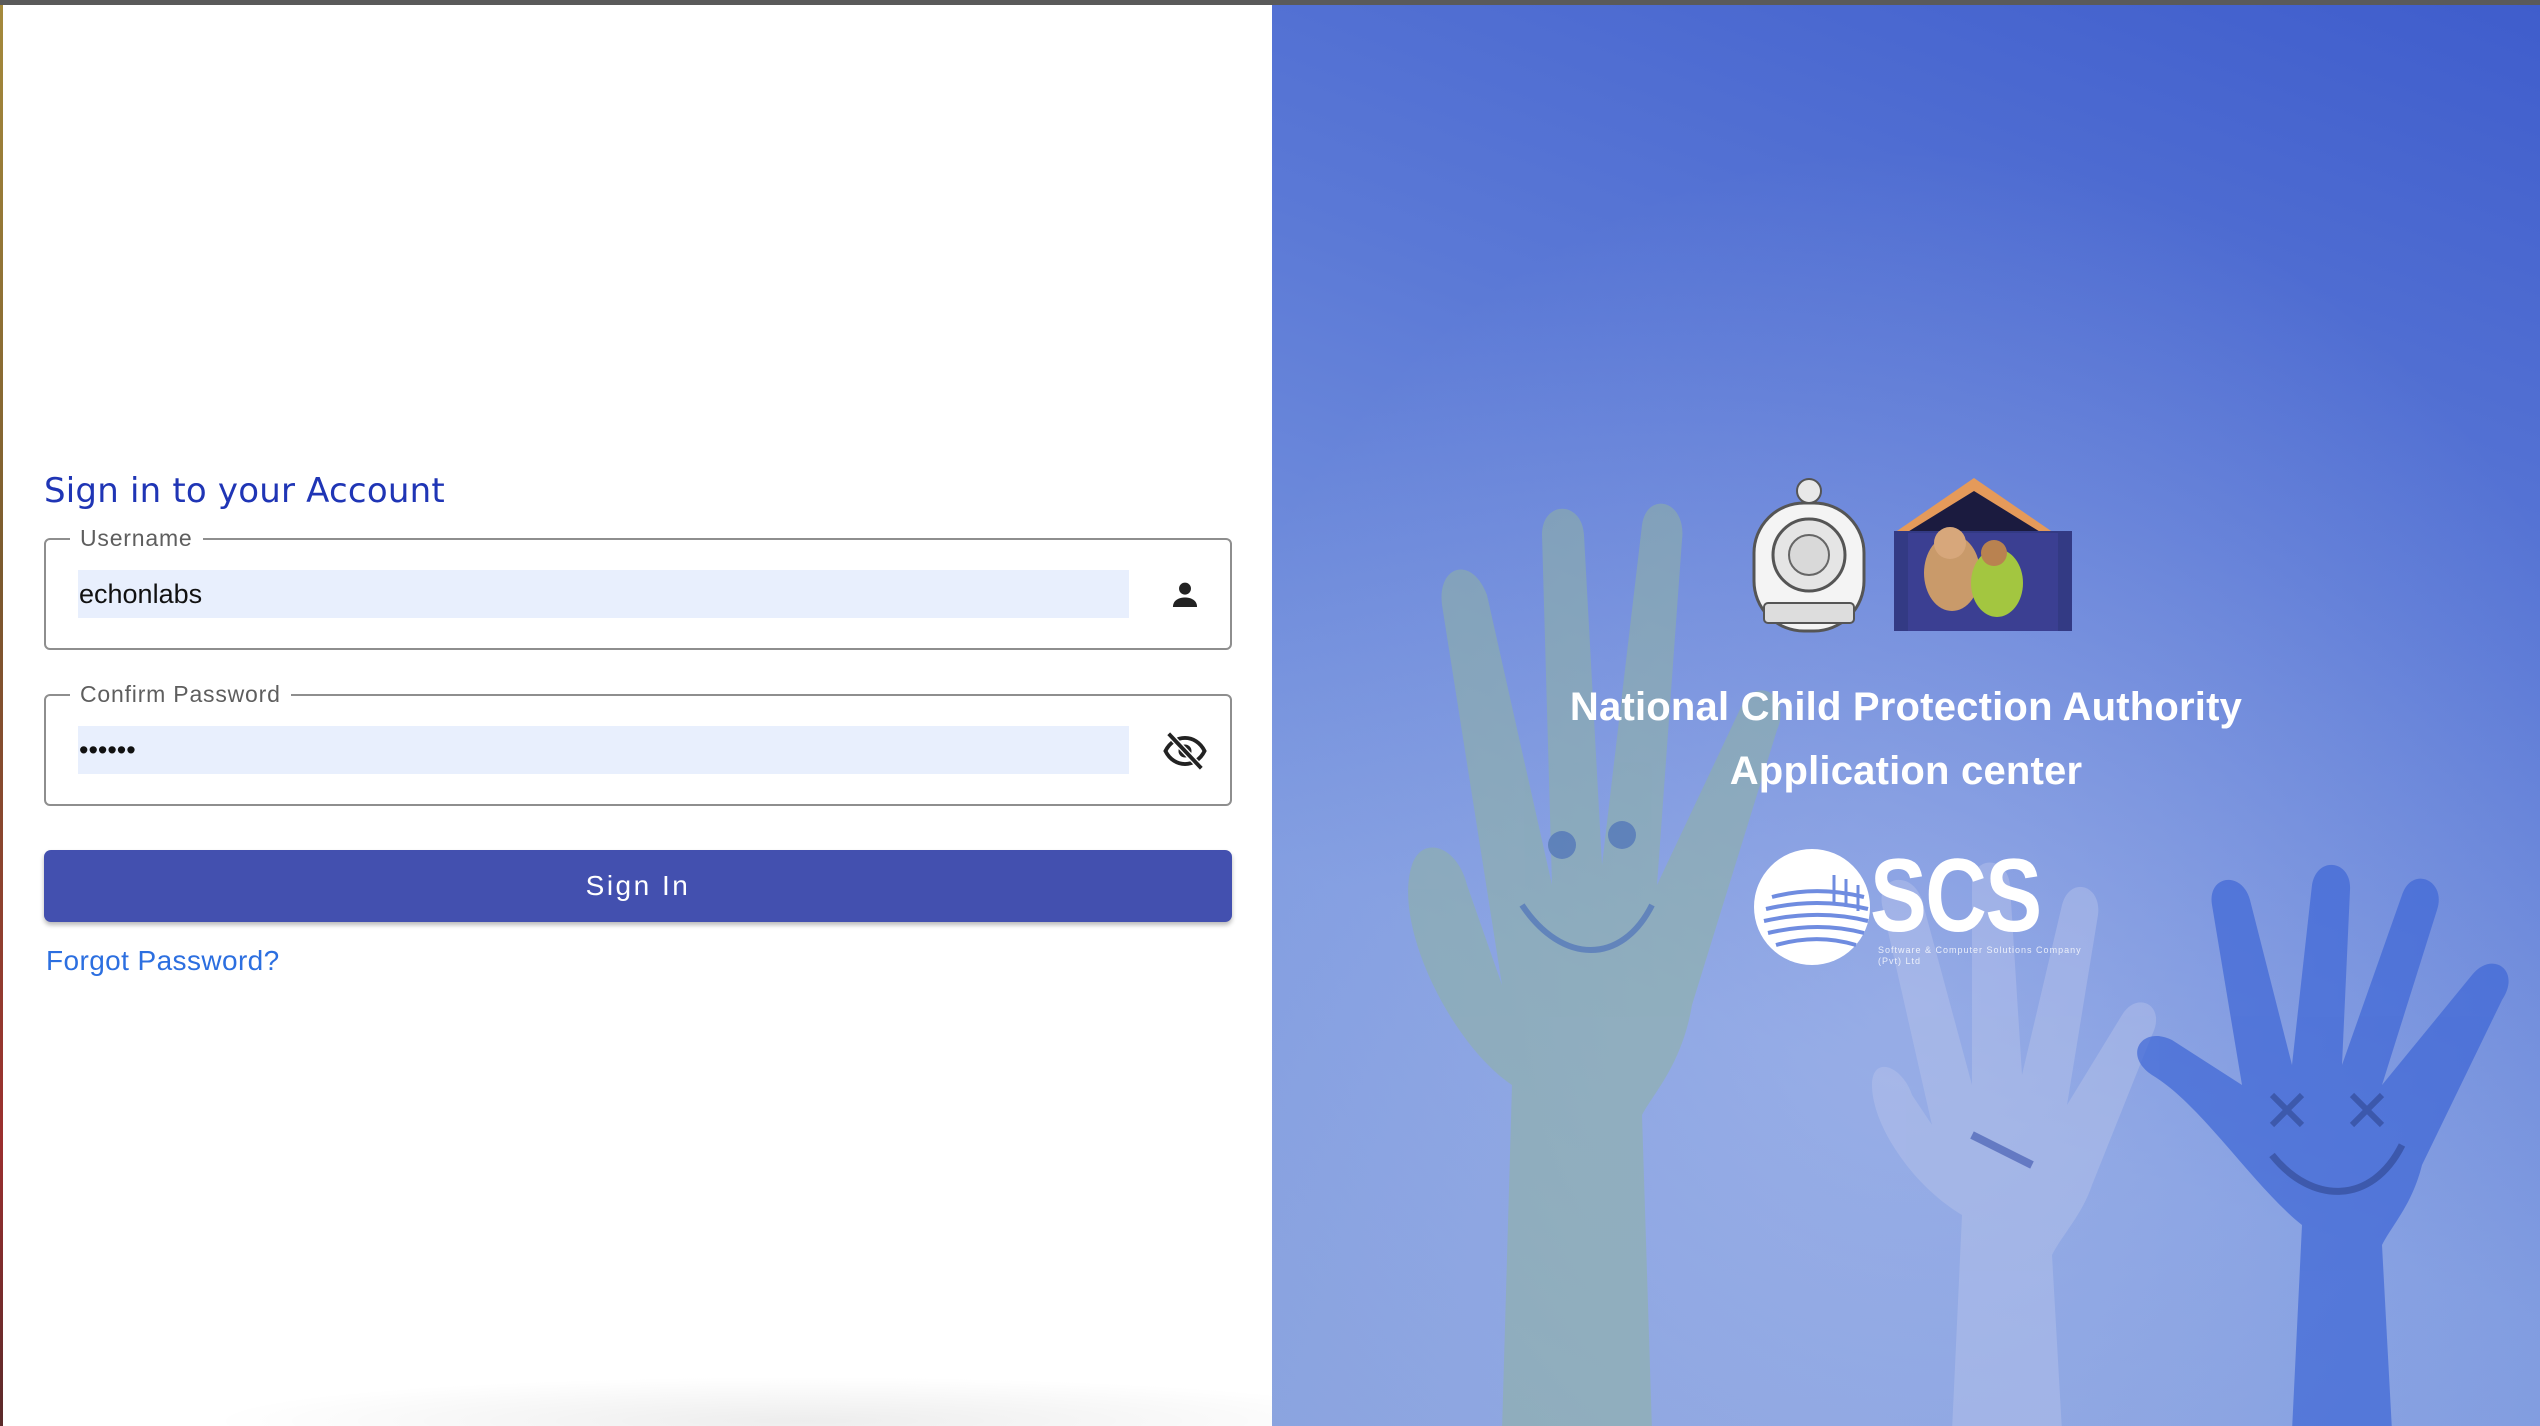 This screenshot has height=1426, width=2540. I want to click on password-field: Confirm Password, so click(638, 742).